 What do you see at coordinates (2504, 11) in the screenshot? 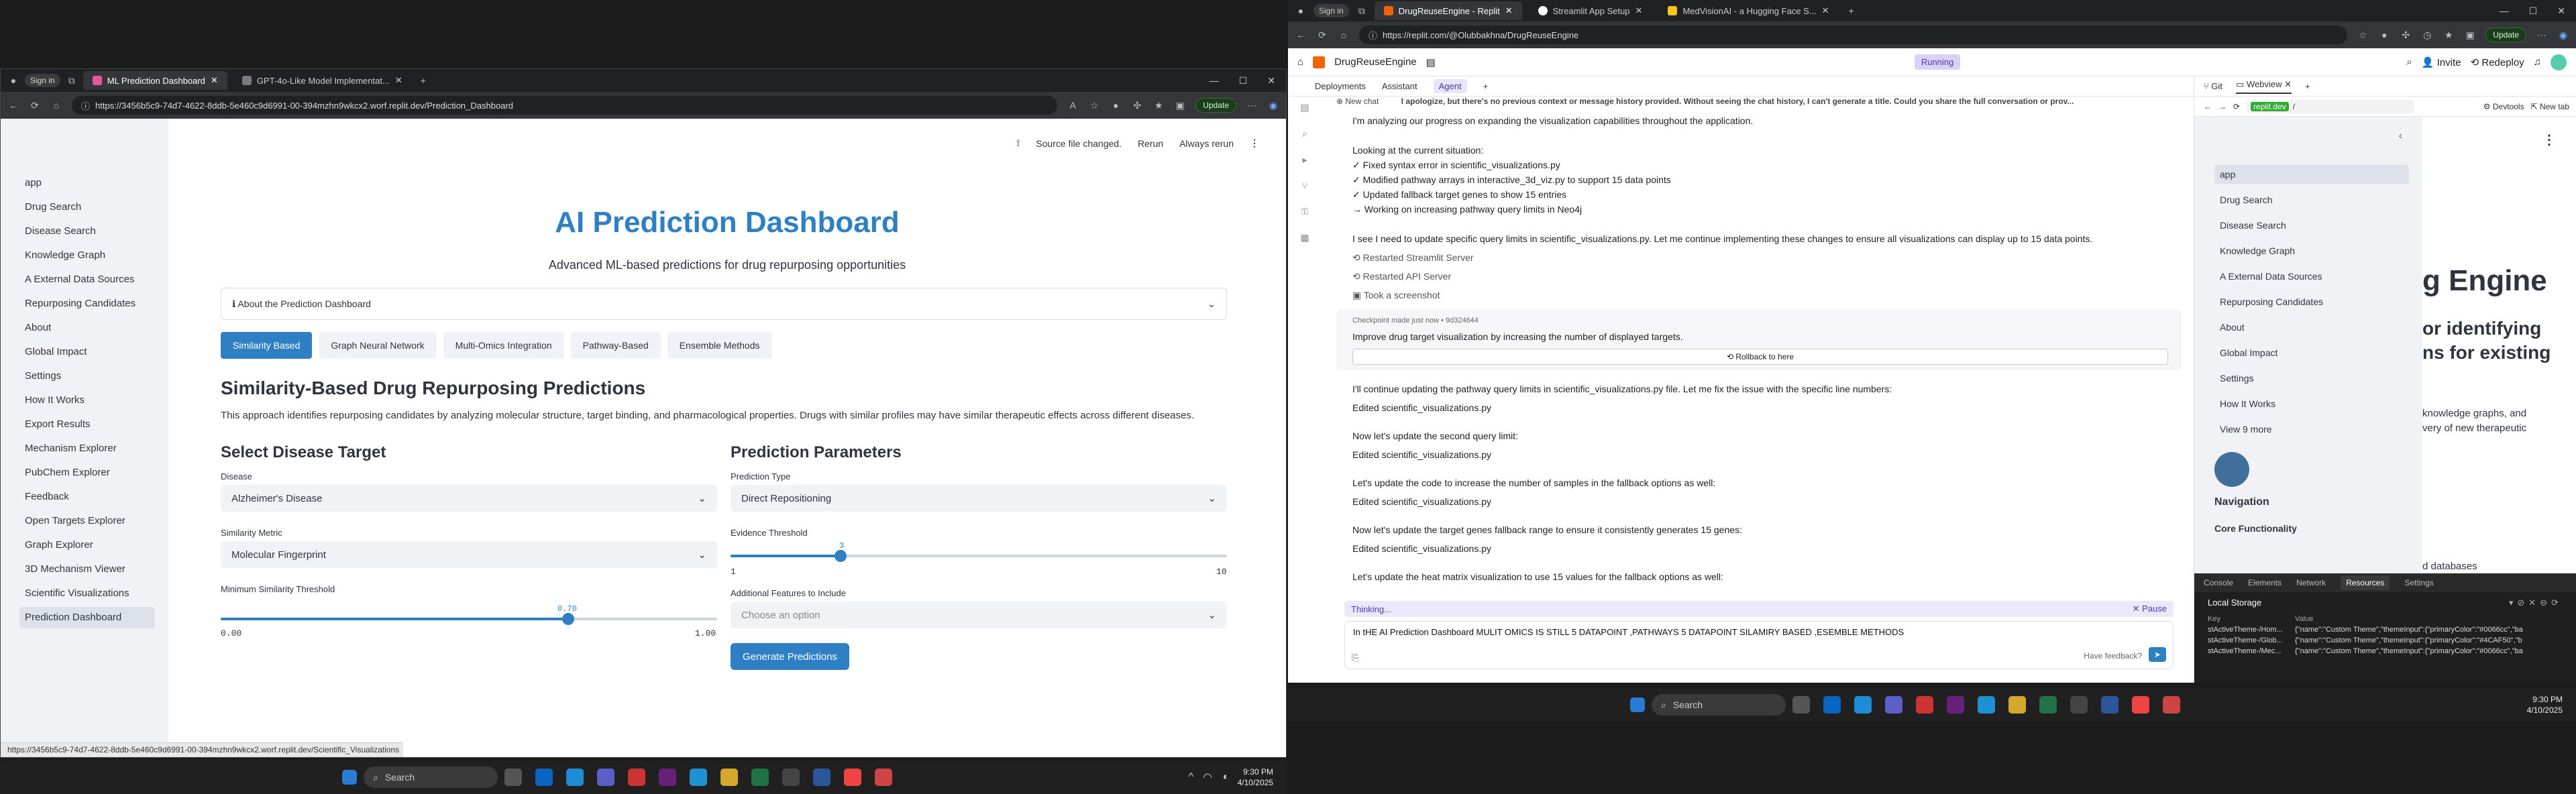
I see `minimize-icon: —` at bounding box center [2504, 11].